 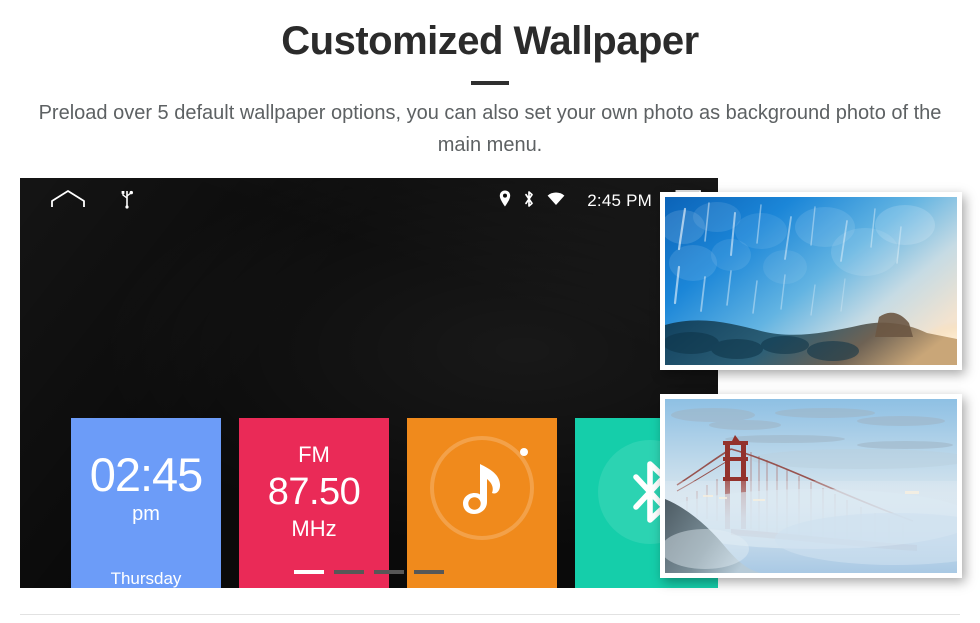 I want to click on wallpaper-golden-gate-image, so click(x=811, y=486).